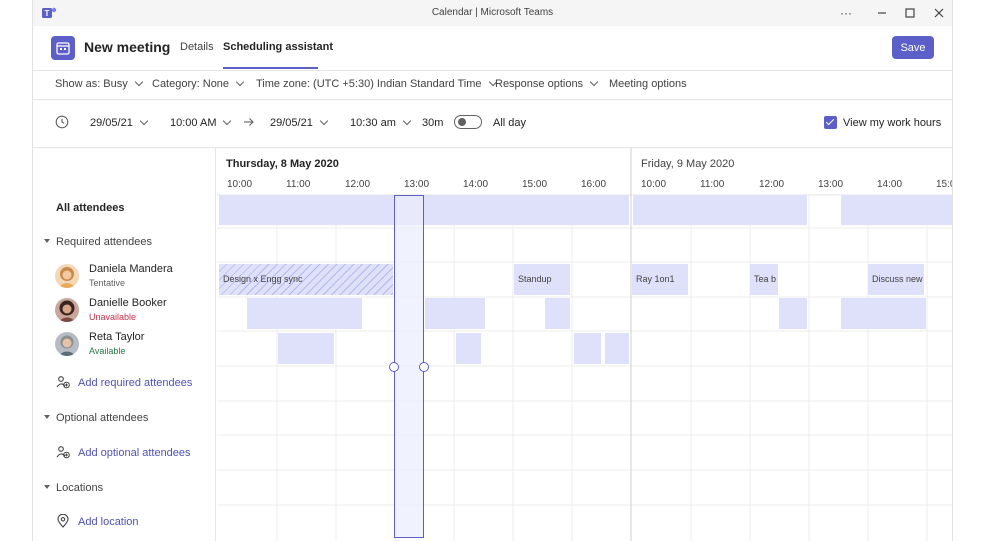  I want to click on start-date-picker: 29/05/21, so click(119, 122).